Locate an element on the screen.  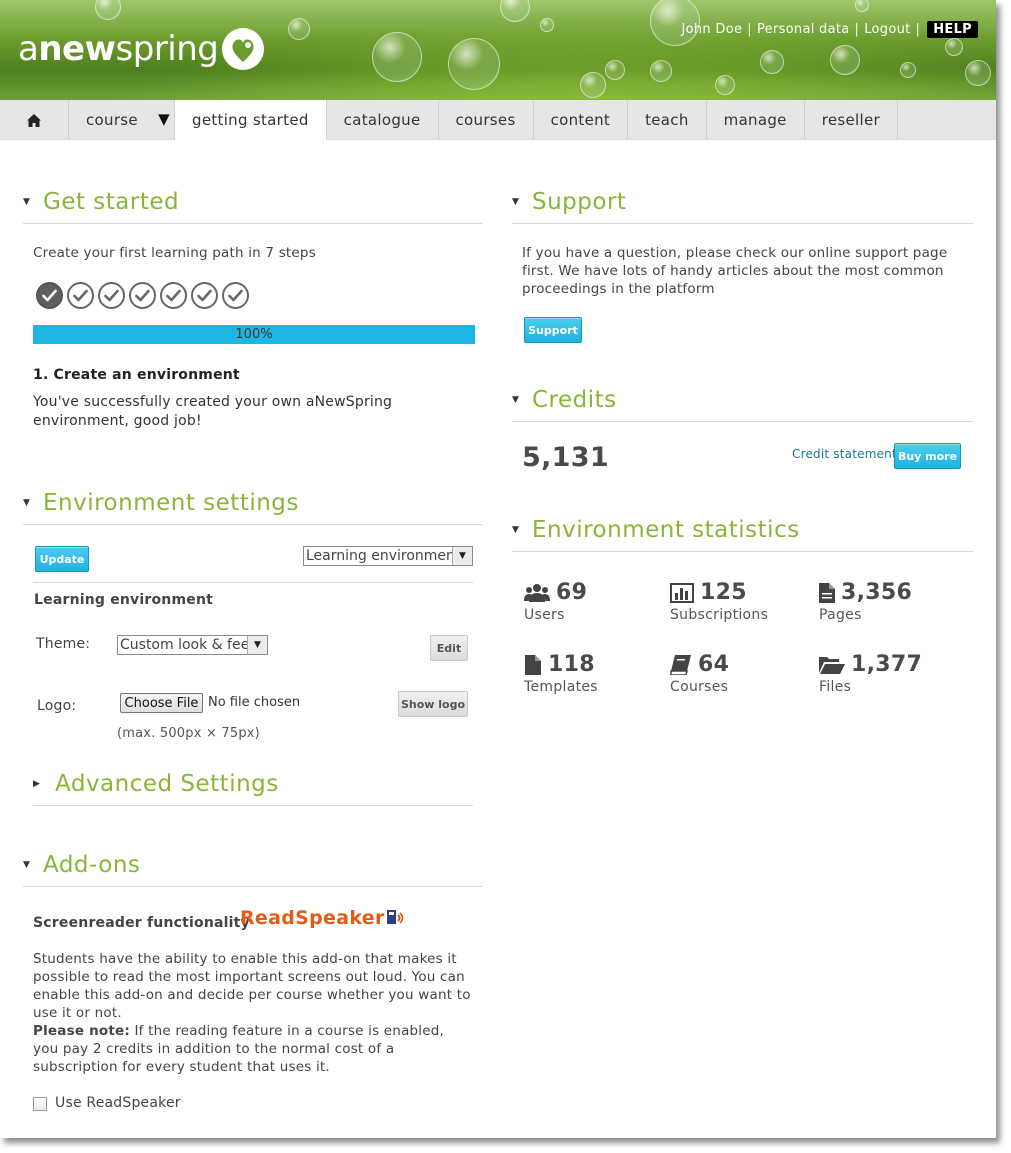
update-button: Update is located at coordinates (62, 559).